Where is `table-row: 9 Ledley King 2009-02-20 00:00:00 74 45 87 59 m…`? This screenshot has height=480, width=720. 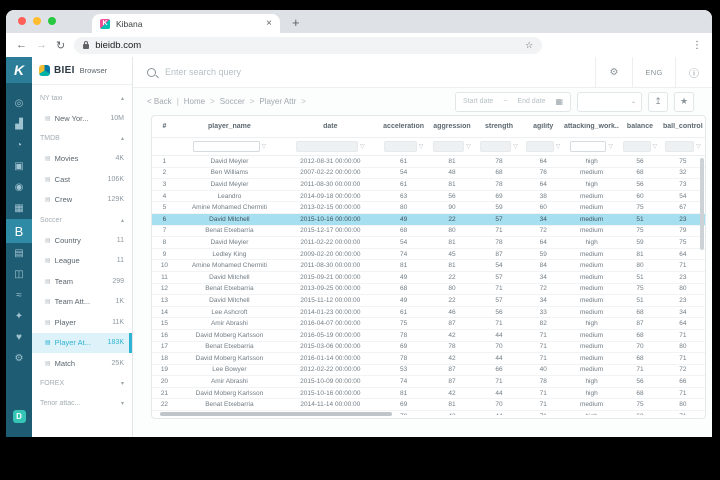 table-row: 9 Ledley King 2009-02-20 00:00:00 74 45 87 59 m… is located at coordinates (428, 255).